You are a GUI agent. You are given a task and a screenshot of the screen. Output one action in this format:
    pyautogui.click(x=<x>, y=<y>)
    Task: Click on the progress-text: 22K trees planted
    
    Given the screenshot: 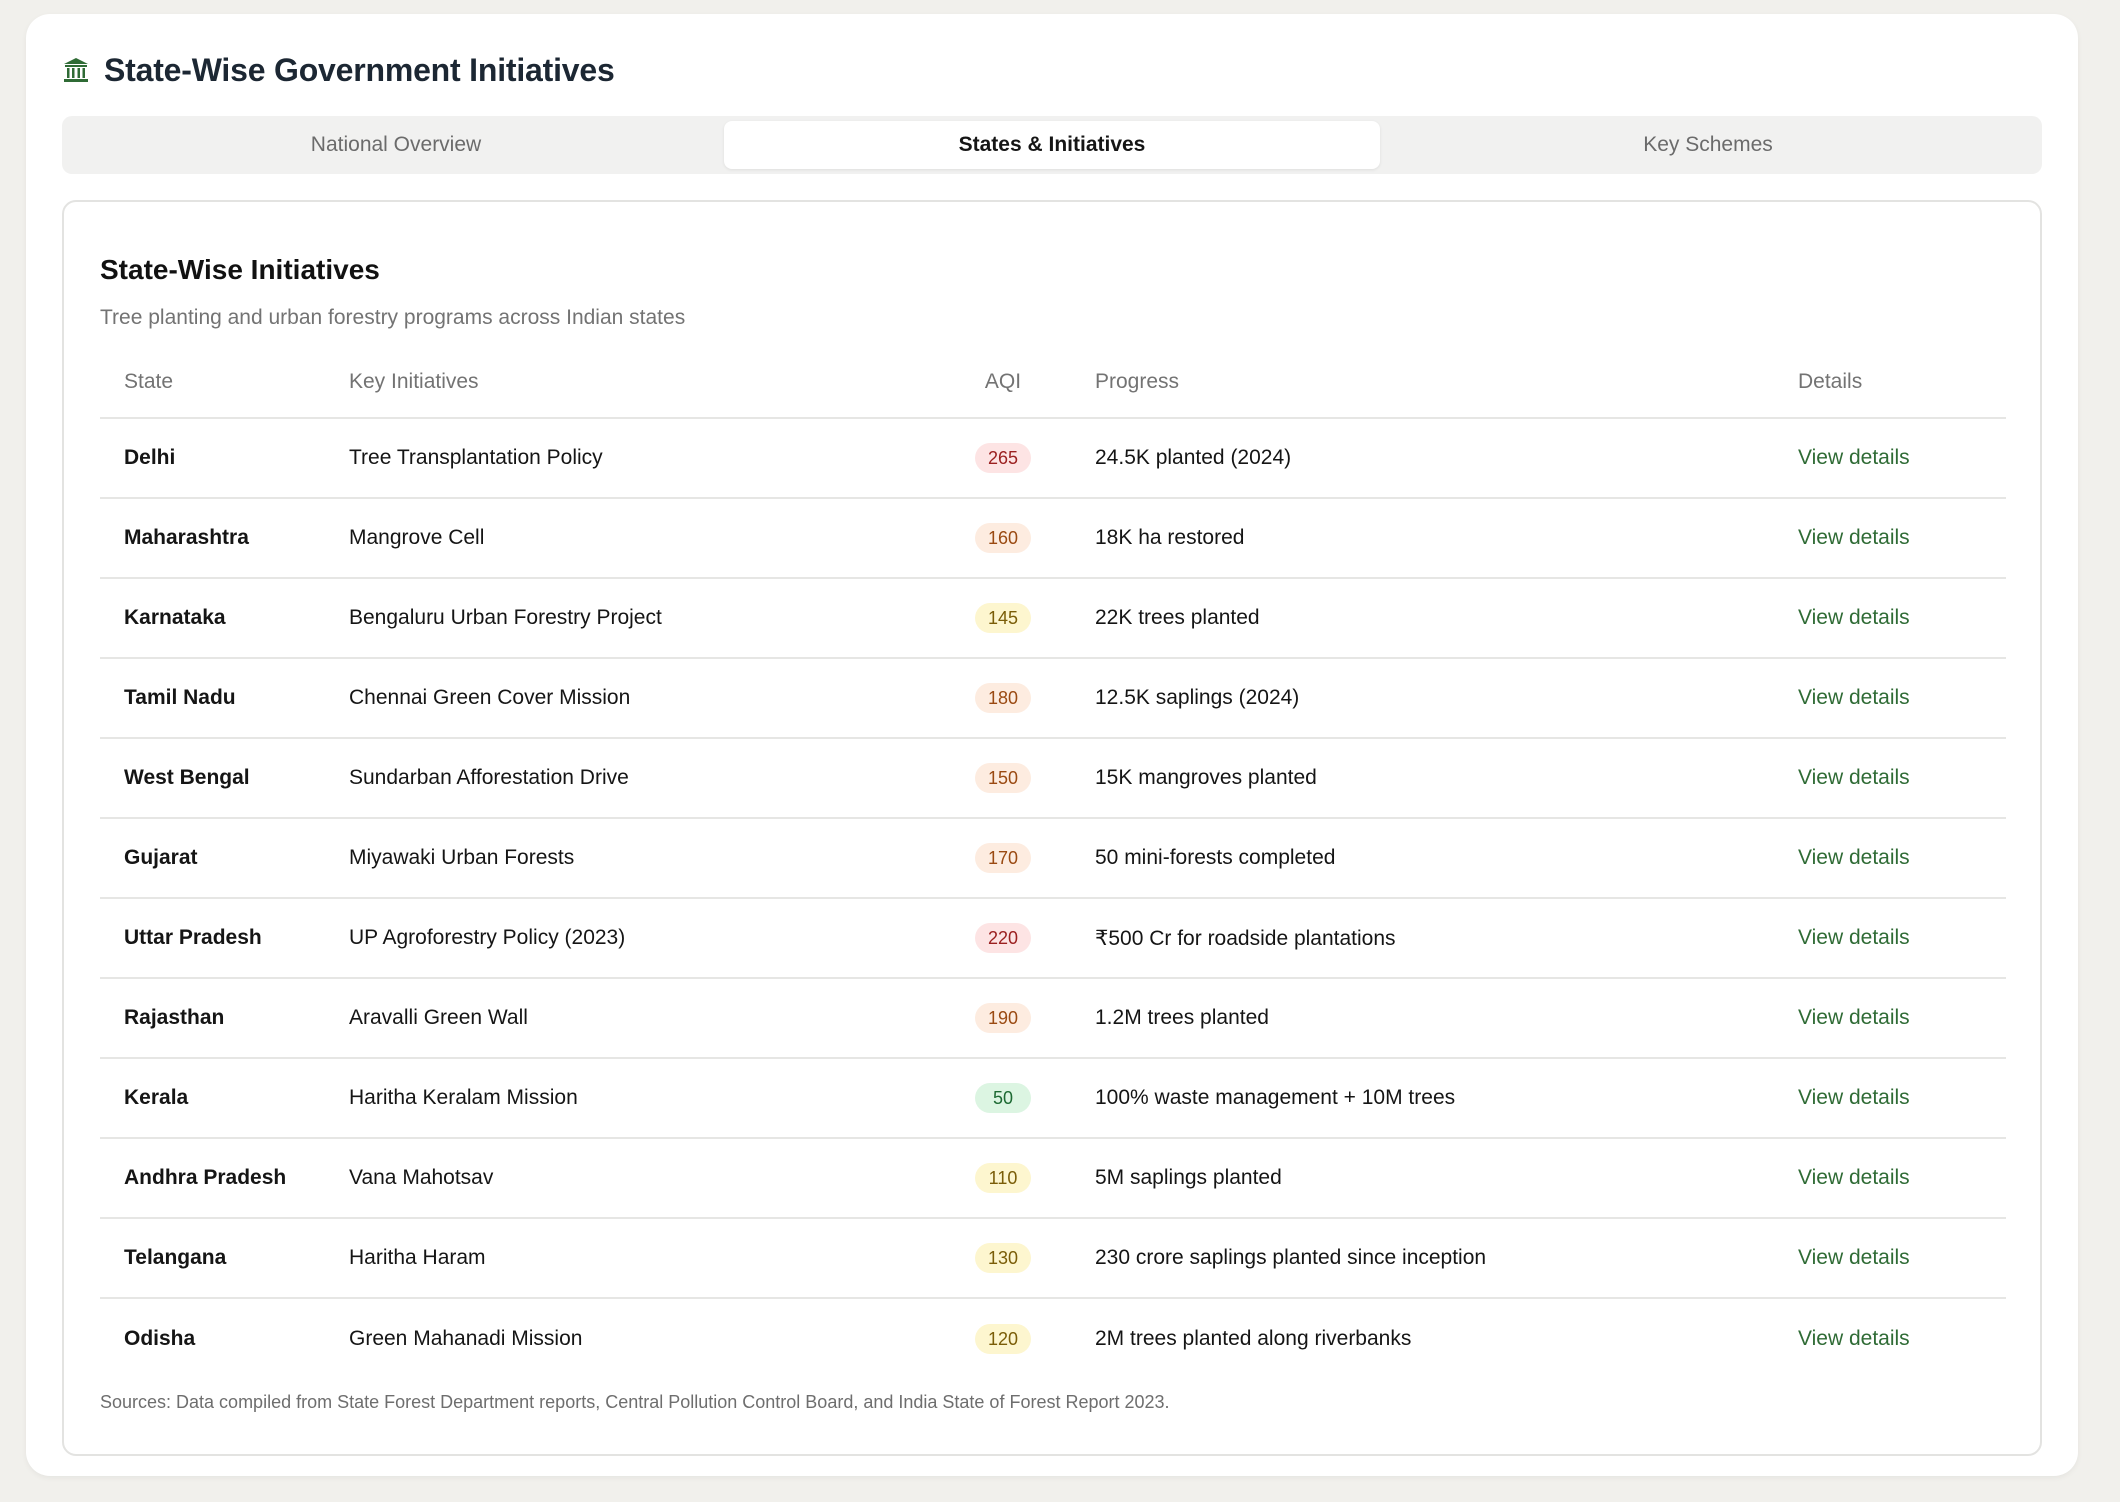 What is the action you would take?
    pyautogui.click(x=1446, y=618)
    